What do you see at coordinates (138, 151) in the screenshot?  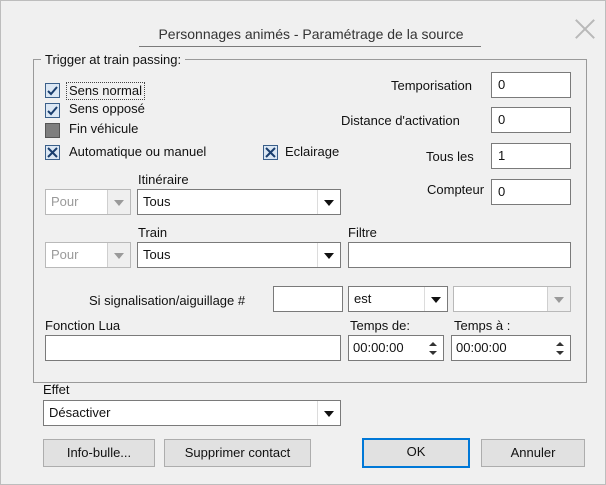 I see `automatique-label: Automatique ou manuel` at bounding box center [138, 151].